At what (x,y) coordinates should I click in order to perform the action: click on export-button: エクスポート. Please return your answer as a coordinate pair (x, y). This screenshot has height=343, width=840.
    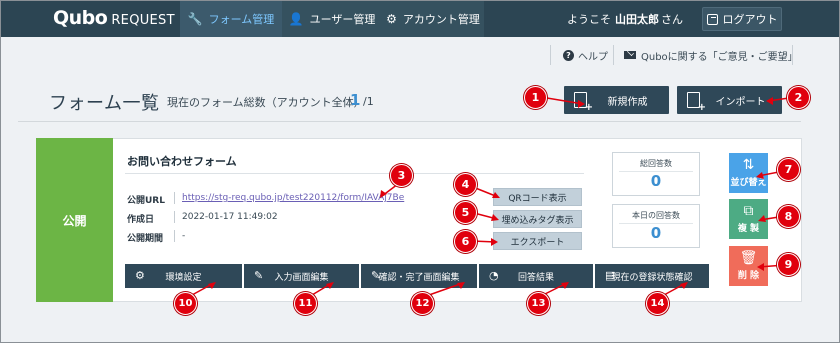
    Looking at the image, I should click on (537, 241).